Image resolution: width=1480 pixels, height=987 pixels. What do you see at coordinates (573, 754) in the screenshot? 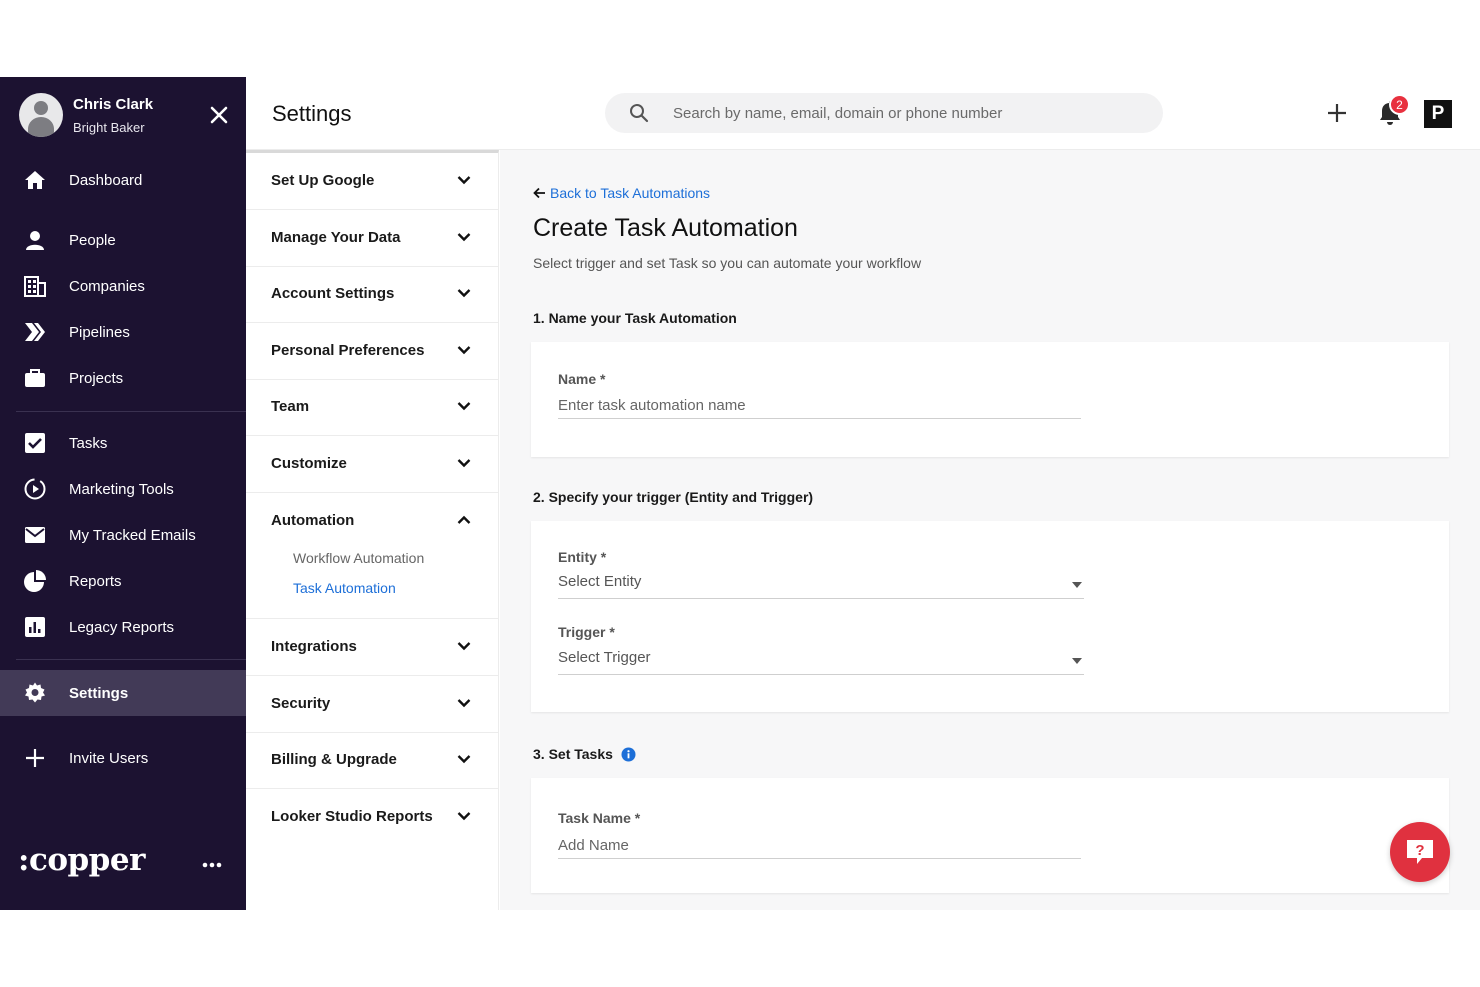
I see `section-3-label: 3. Set Tasks` at bounding box center [573, 754].